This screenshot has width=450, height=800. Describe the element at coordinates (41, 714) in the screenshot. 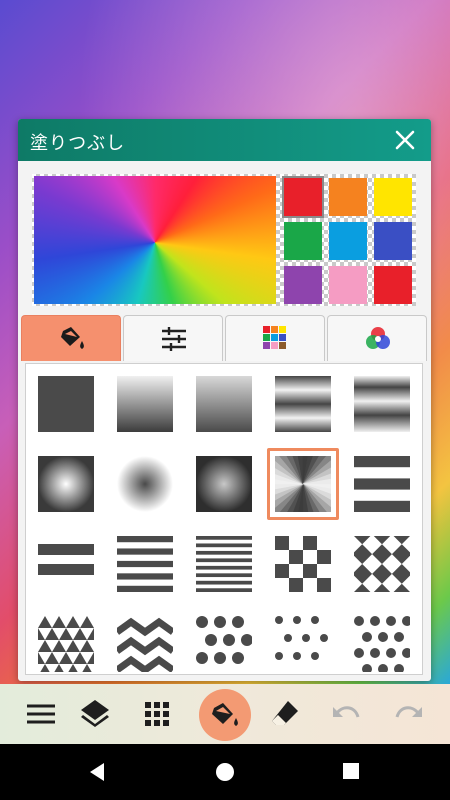

I see `menu-icon` at that location.